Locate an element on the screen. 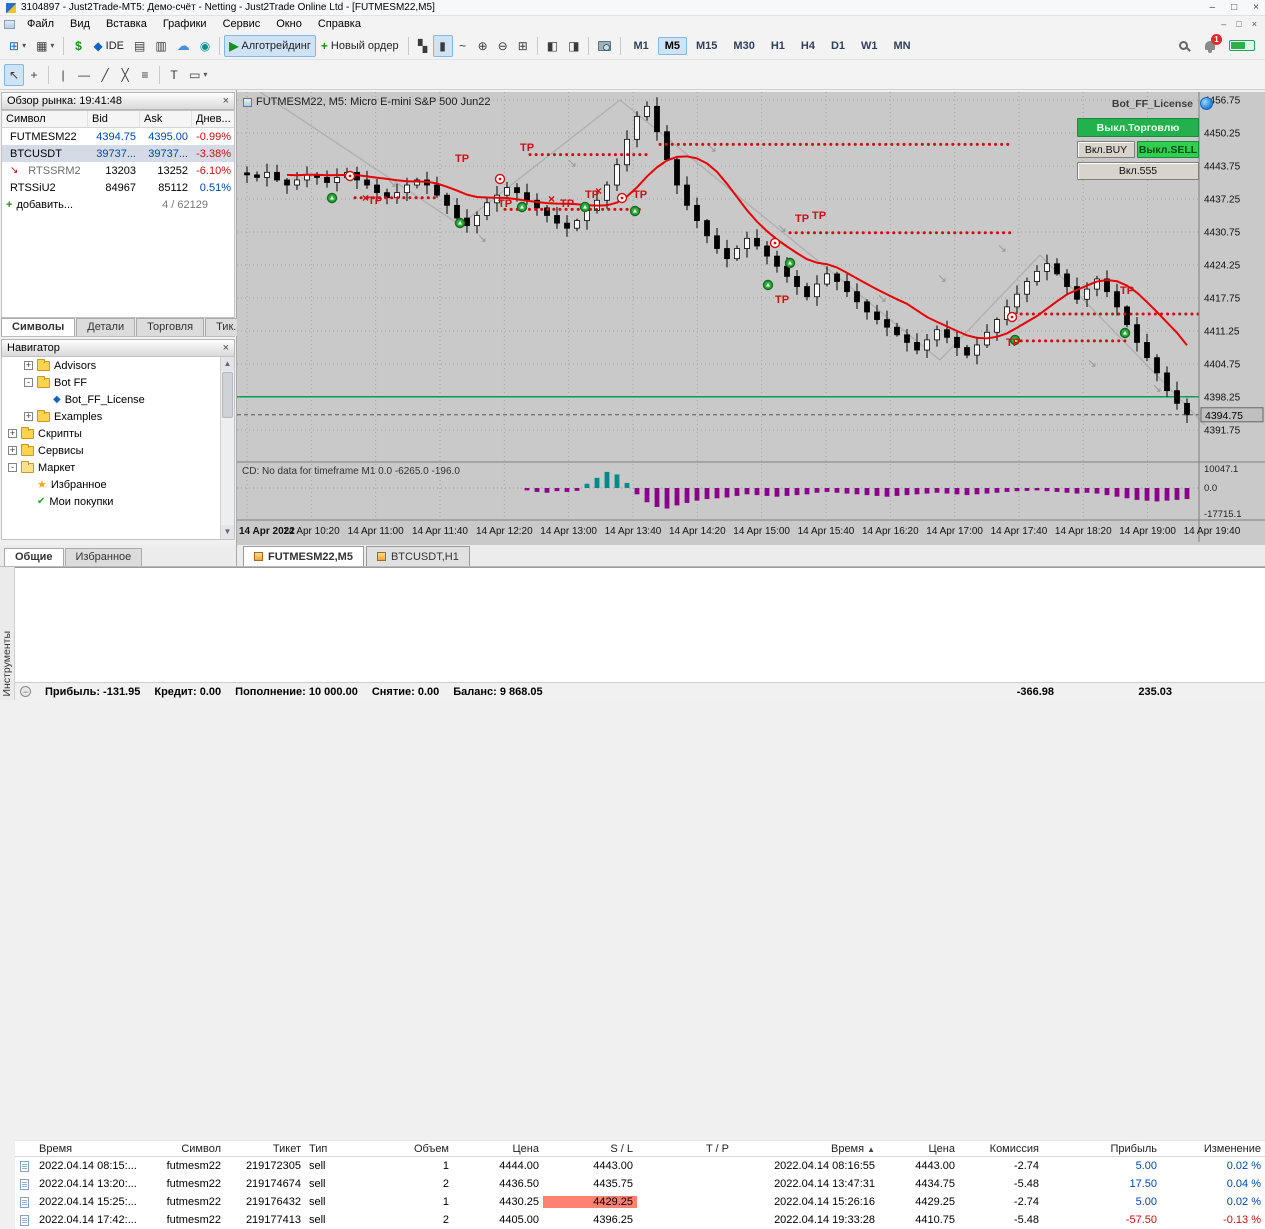 The image size is (1265, 1229). community-button: ◉ is located at coordinates (205, 46).